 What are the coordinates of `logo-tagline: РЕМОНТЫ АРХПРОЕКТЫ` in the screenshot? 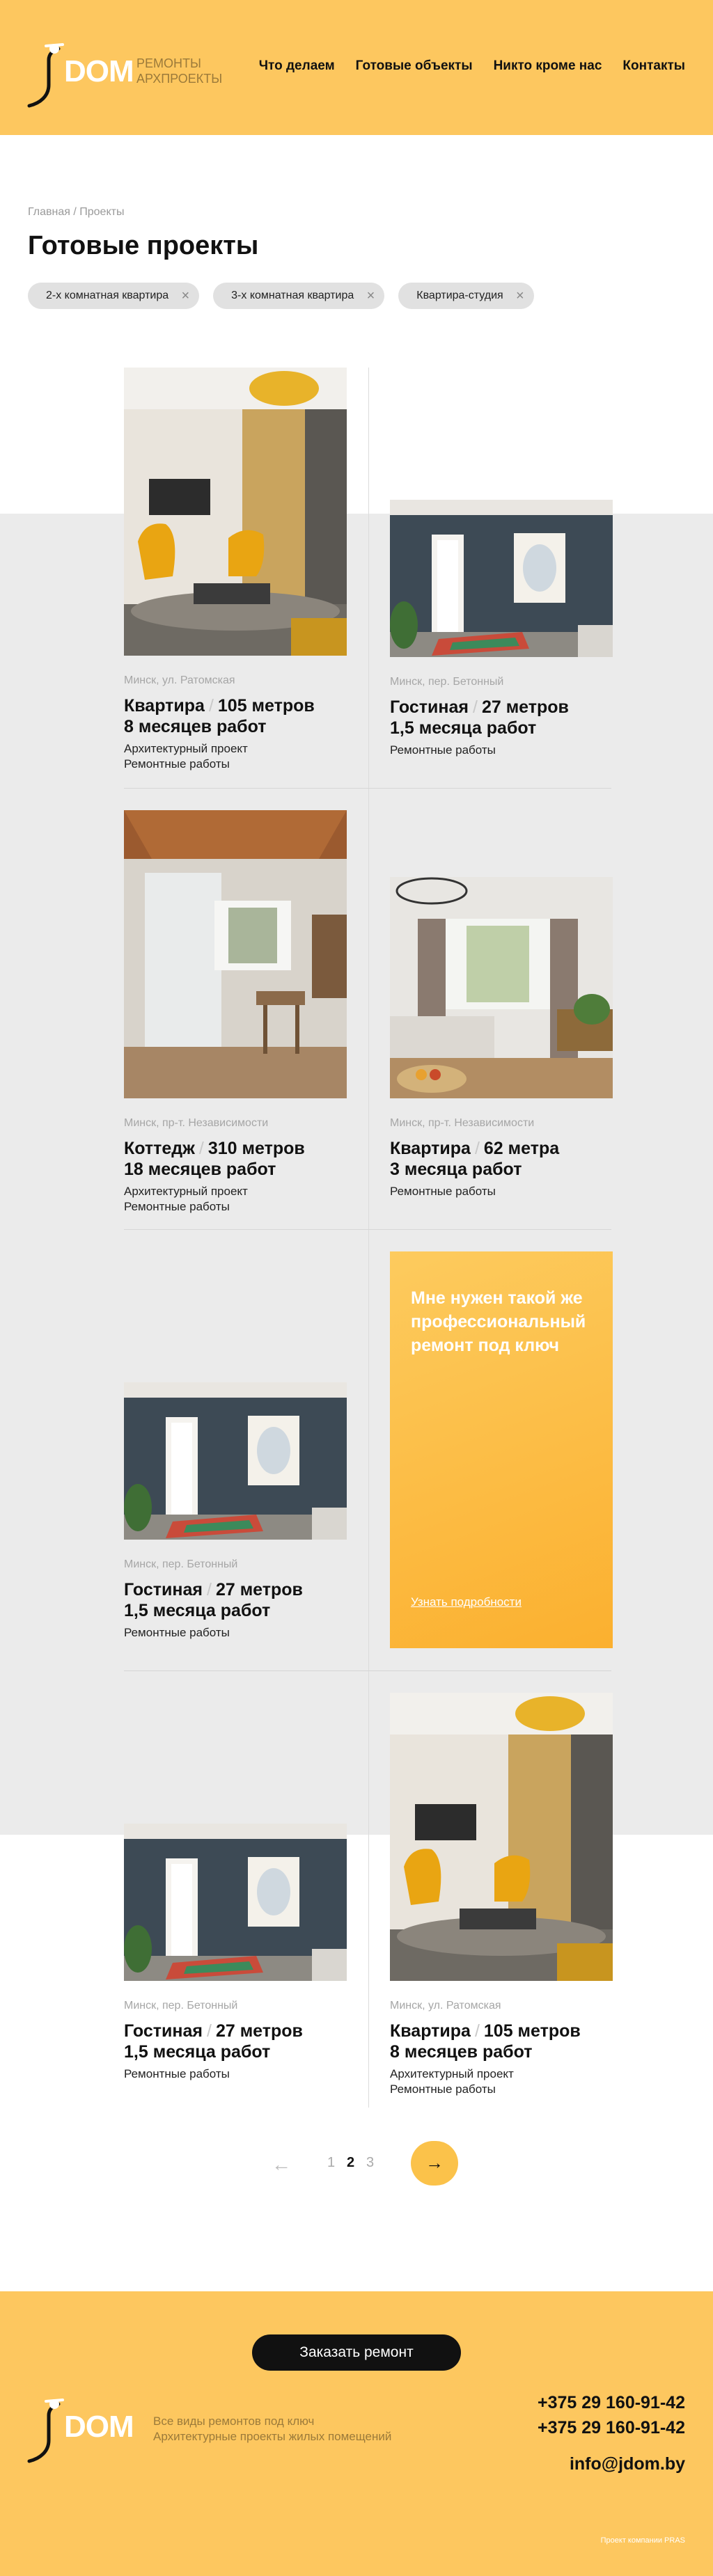 It's located at (179, 71).